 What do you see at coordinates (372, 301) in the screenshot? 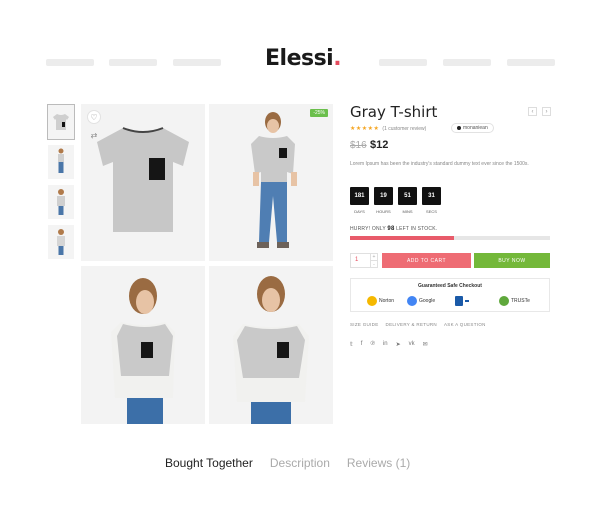
I see `norton-check-icon` at bounding box center [372, 301].